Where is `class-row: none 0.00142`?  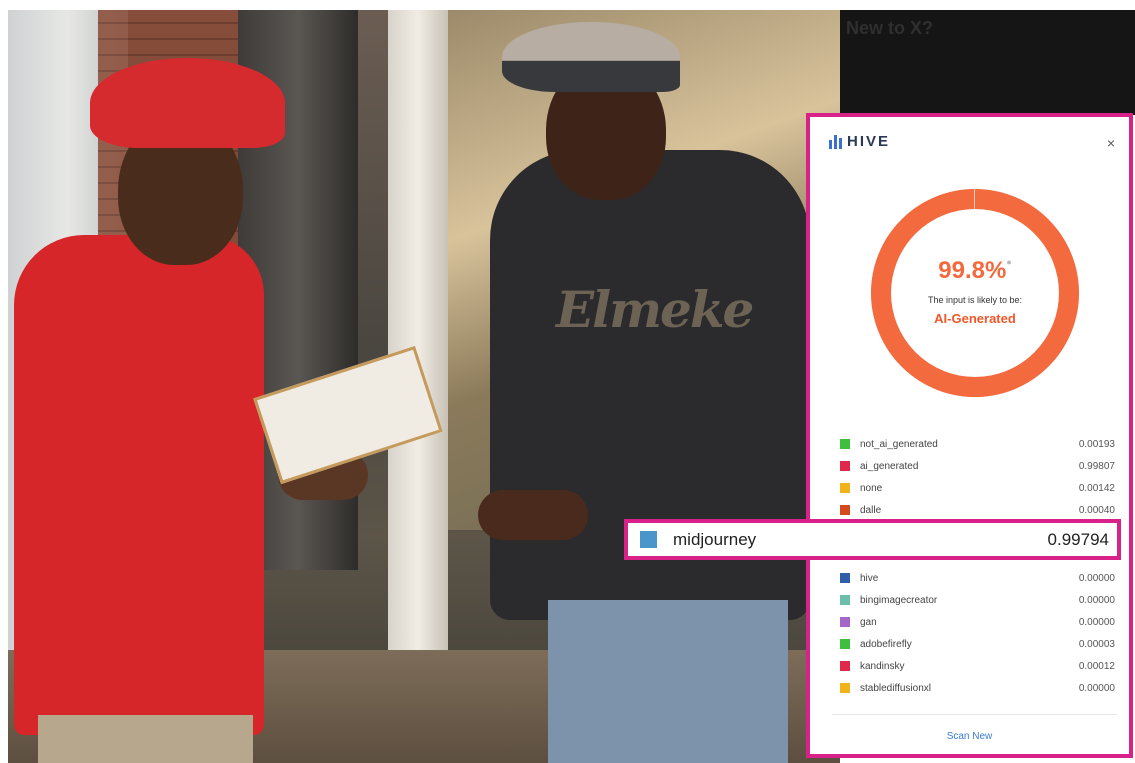 class-row: none 0.00142 is located at coordinates (977, 488).